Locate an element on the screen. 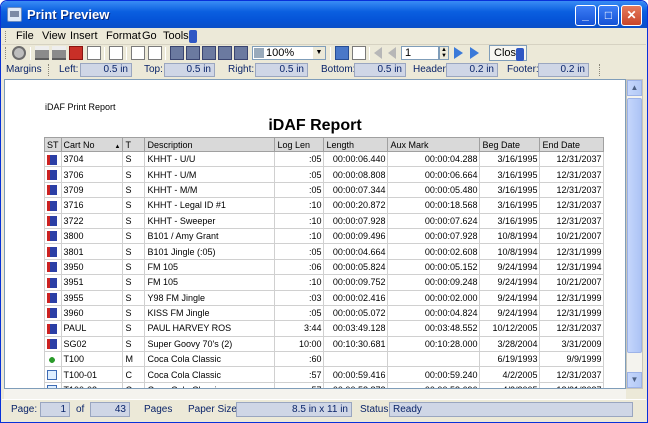  cart-icon is located at coordinates (52, 159).